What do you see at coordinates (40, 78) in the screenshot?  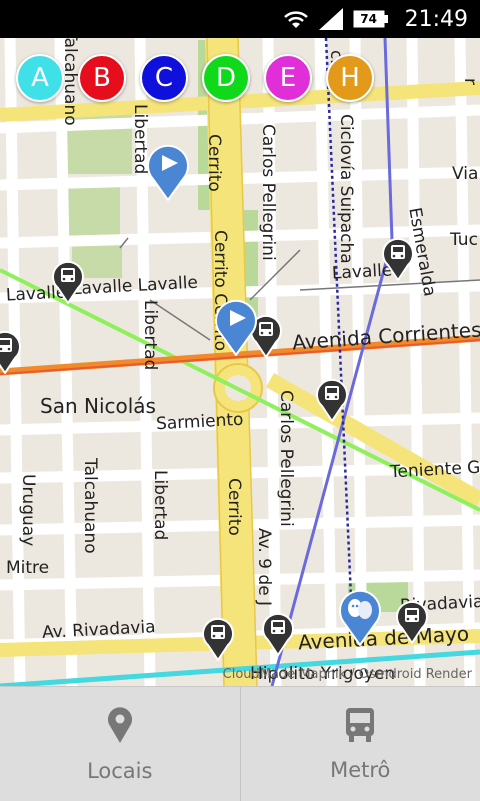 I see `line-a-button: A` at bounding box center [40, 78].